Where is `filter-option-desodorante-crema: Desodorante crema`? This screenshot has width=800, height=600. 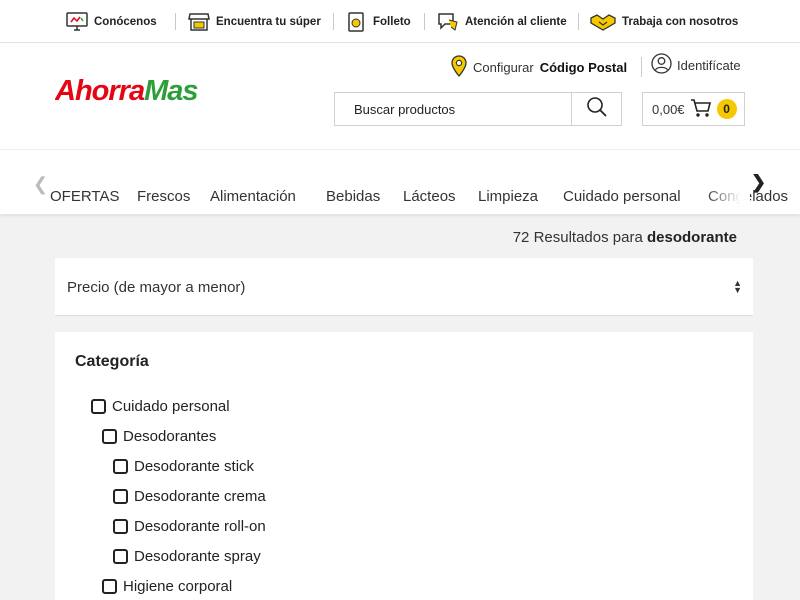 filter-option-desodorante-crema: Desodorante crema is located at coordinates (189, 496).